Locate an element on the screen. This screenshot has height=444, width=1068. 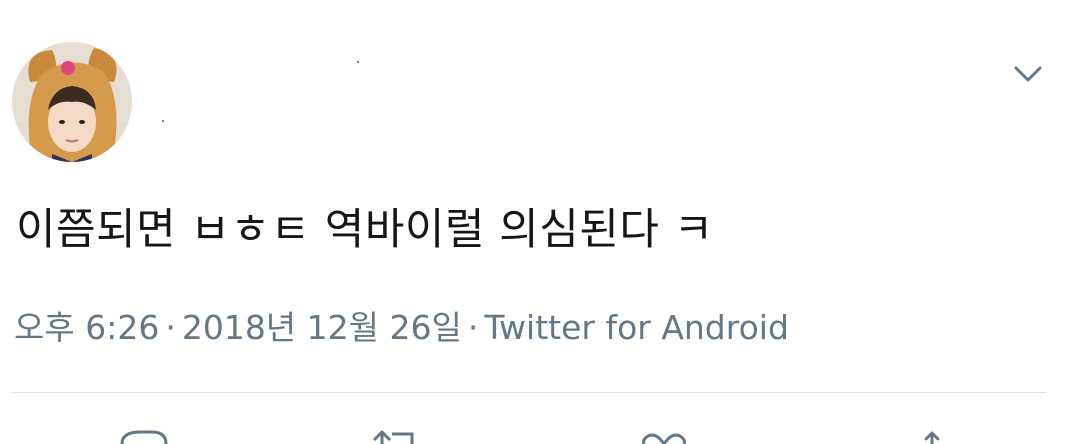
tweet-text: 이쯤되면 ㅂㅎㅌ 역바이럴 의심된다 ㅋ is located at coordinates (365, 230).